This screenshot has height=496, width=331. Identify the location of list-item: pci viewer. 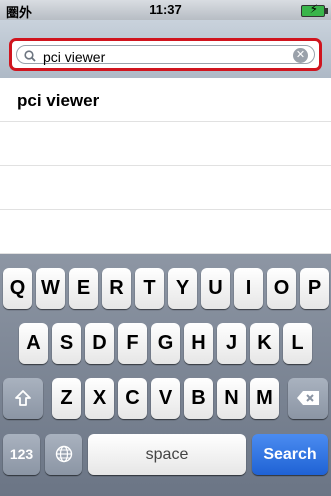
(165, 100).